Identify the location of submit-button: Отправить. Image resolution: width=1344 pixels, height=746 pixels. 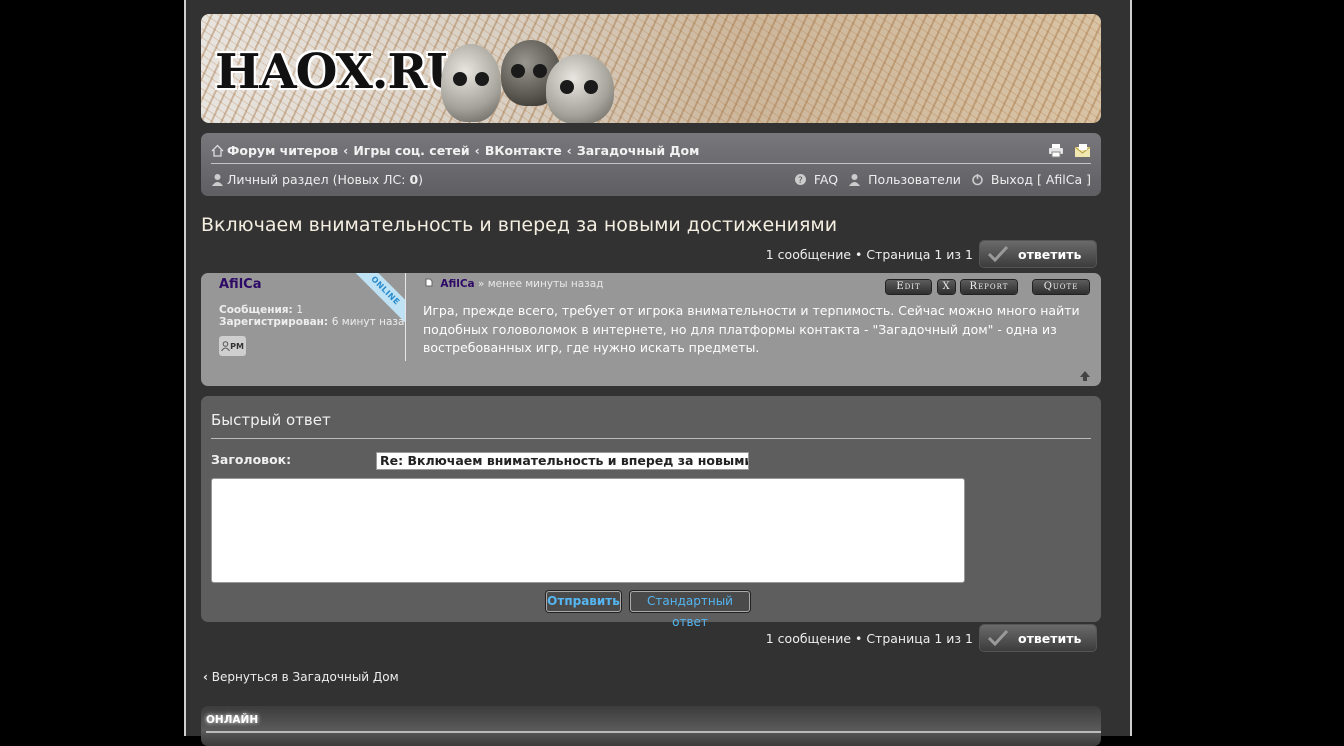
(583, 601).